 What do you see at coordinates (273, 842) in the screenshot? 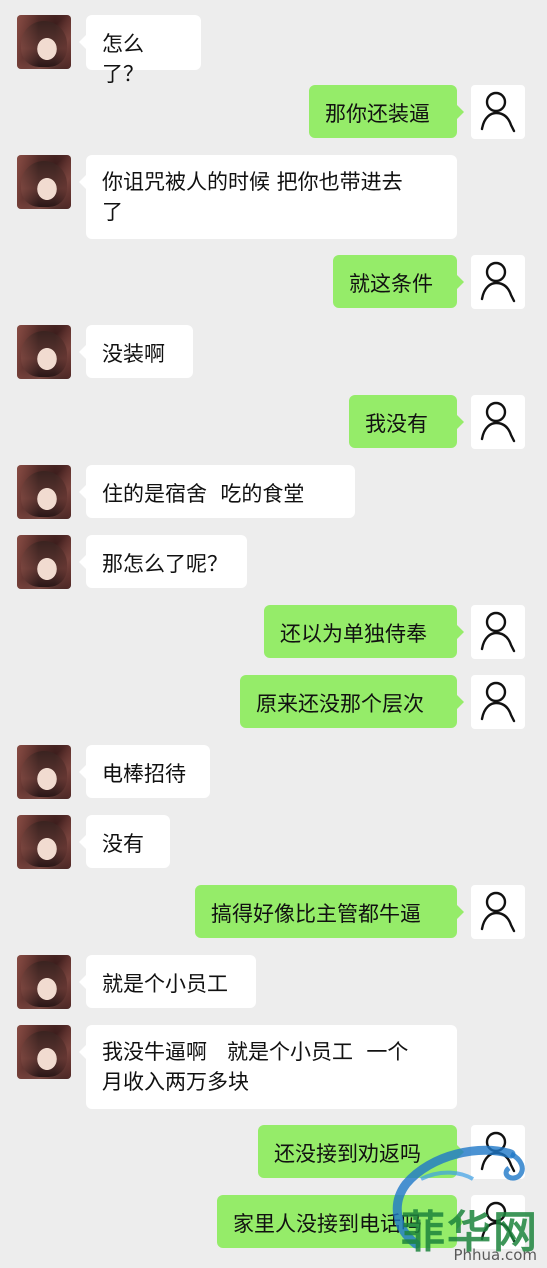
I see `incoming-message: 没有` at bounding box center [273, 842].